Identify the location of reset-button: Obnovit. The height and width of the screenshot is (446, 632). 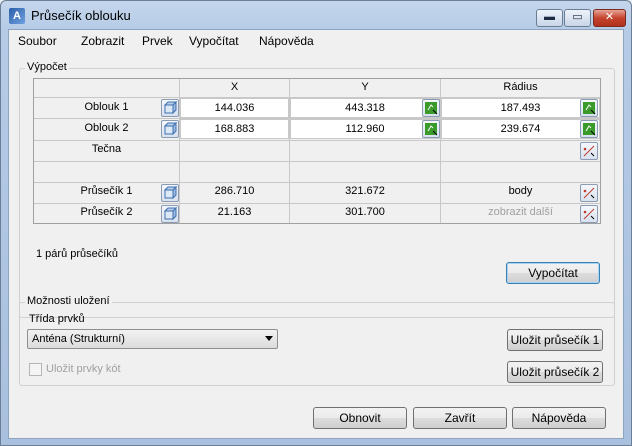
(360, 418).